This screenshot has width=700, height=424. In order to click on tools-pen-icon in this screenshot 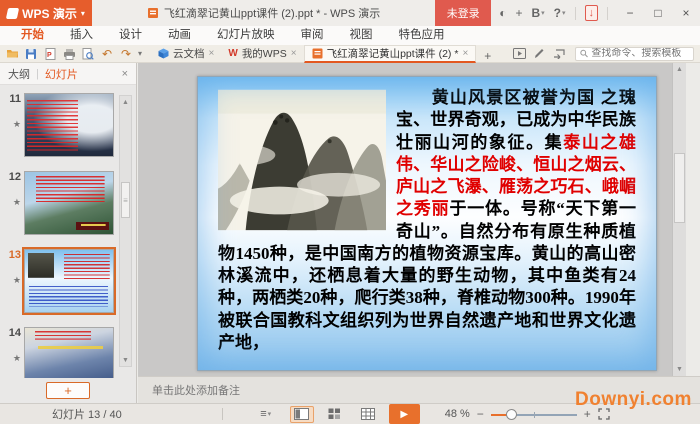, I will do `click(539, 53)`.